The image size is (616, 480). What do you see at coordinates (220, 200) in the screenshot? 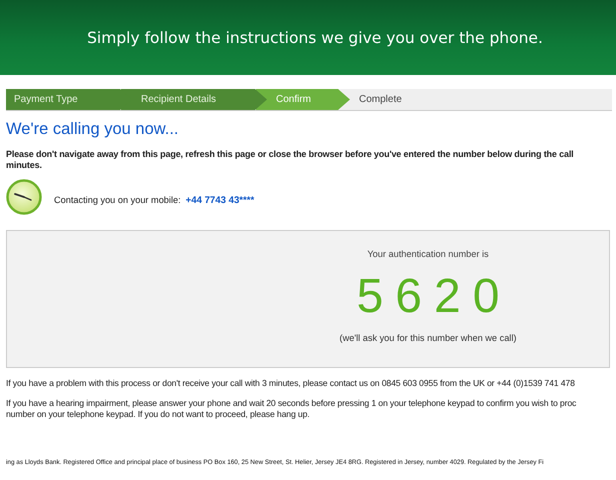
I see `phone-number: +44 7743 43****` at bounding box center [220, 200].